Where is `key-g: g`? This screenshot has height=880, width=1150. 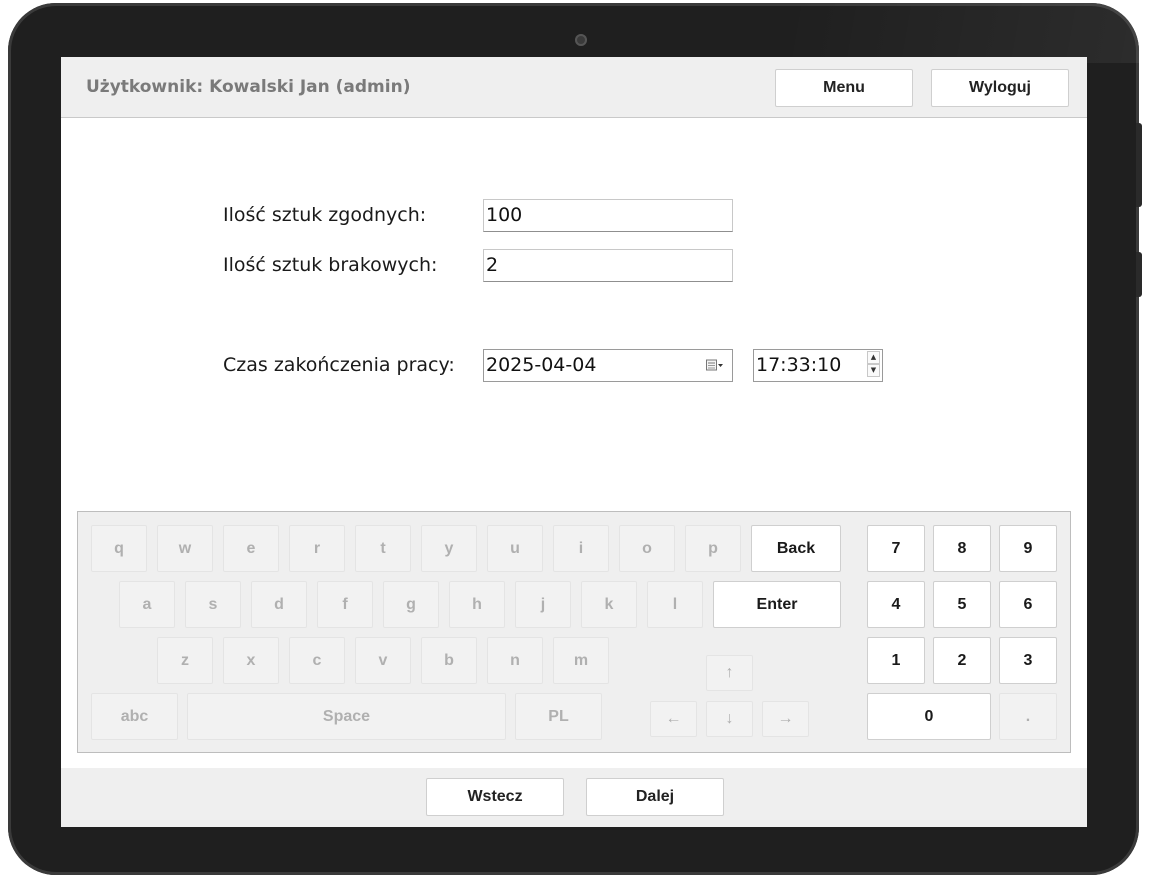 key-g: g is located at coordinates (411, 604).